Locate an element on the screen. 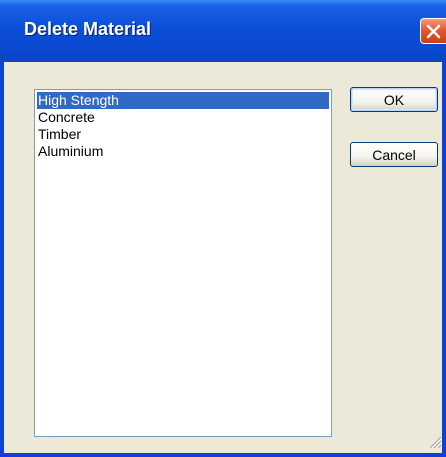 The height and width of the screenshot is (457, 446). resize-grip-icon is located at coordinates (435, 444).